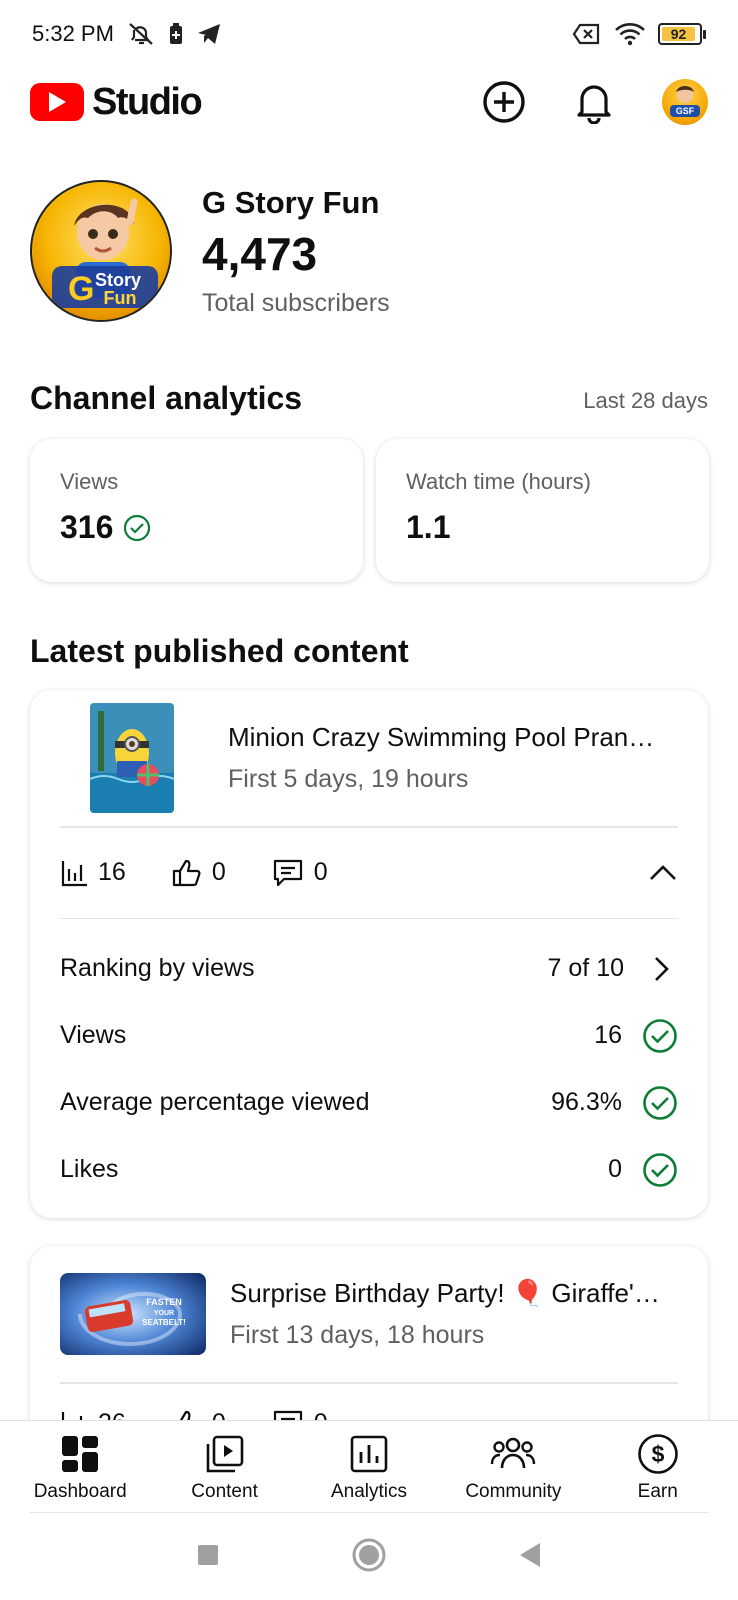  What do you see at coordinates (586, 1102) in the screenshot?
I see `avg-viewed-value: 96.3%` at bounding box center [586, 1102].